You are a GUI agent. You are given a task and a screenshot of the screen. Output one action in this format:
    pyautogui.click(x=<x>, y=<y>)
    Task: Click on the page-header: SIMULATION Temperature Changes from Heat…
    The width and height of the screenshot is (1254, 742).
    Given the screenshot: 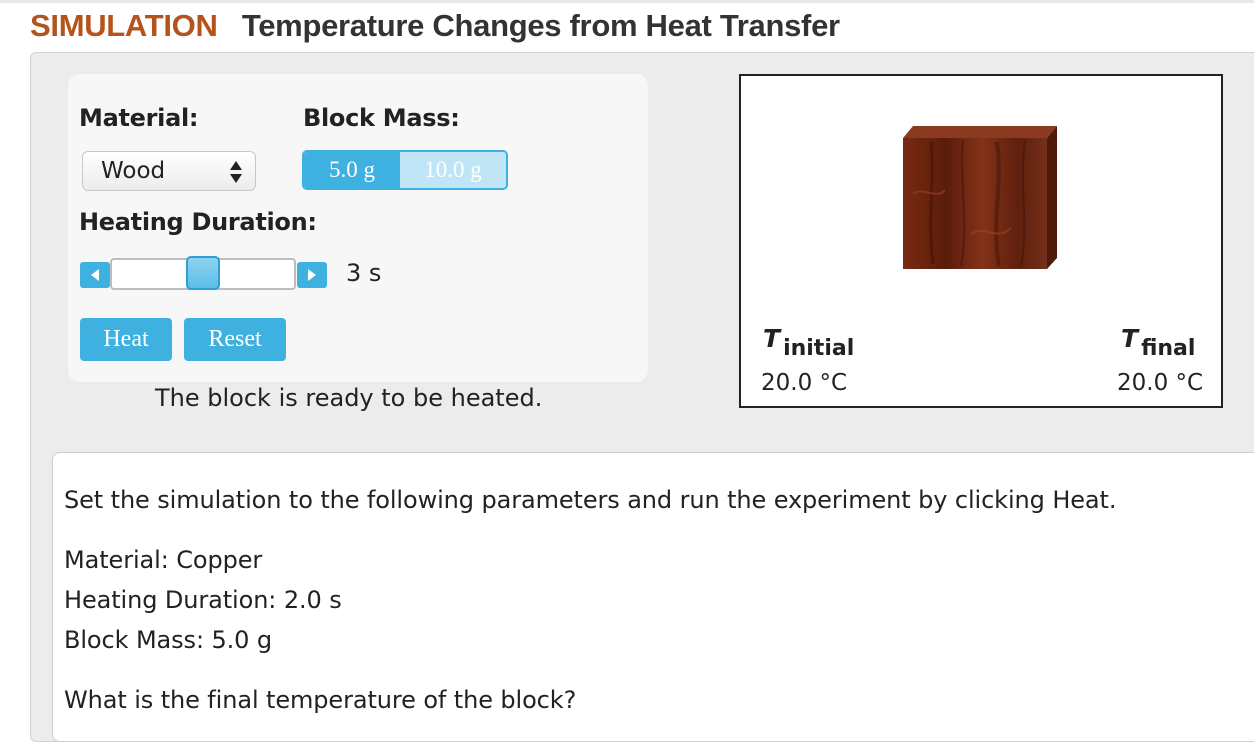 What is the action you would take?
    pyautogui.click(x=435, y=26)
    